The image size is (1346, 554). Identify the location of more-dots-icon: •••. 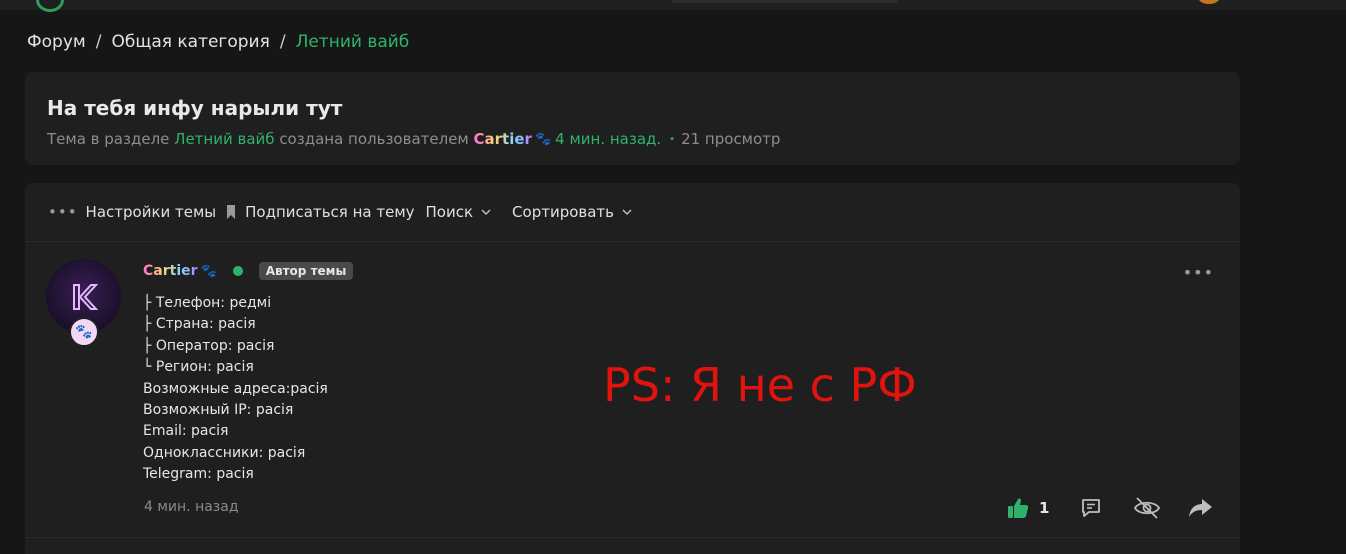
(63, 212).